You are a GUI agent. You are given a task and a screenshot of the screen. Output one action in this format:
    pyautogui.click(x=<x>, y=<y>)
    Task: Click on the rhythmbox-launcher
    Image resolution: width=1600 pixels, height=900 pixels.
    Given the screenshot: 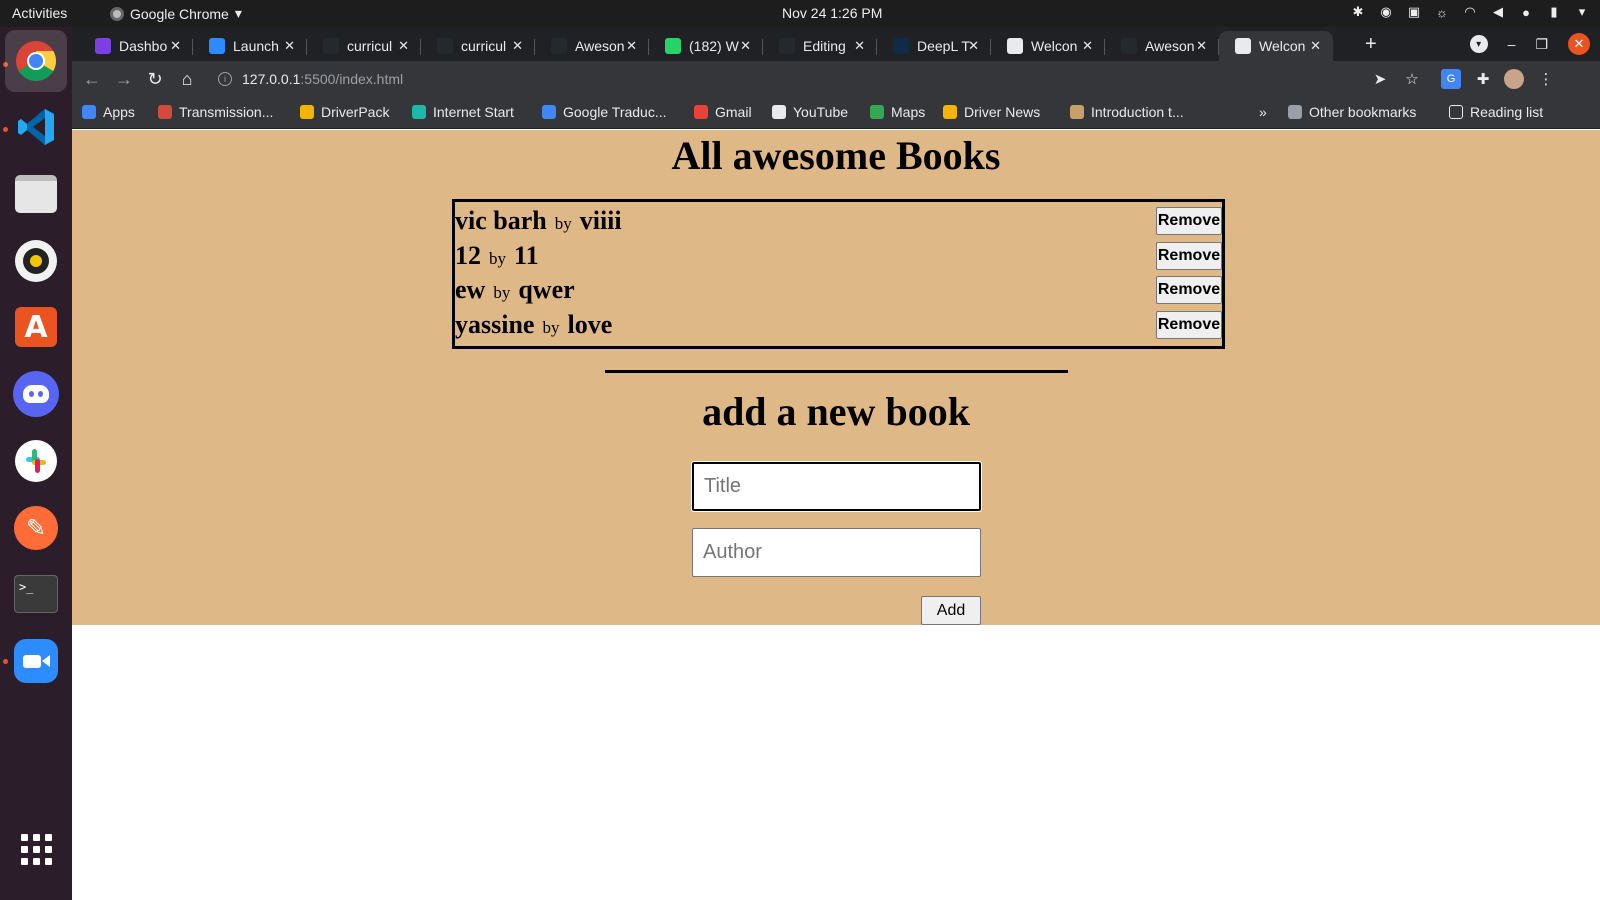 What is the action you would take?
    pyautogui.click(x=36, y=261)
    